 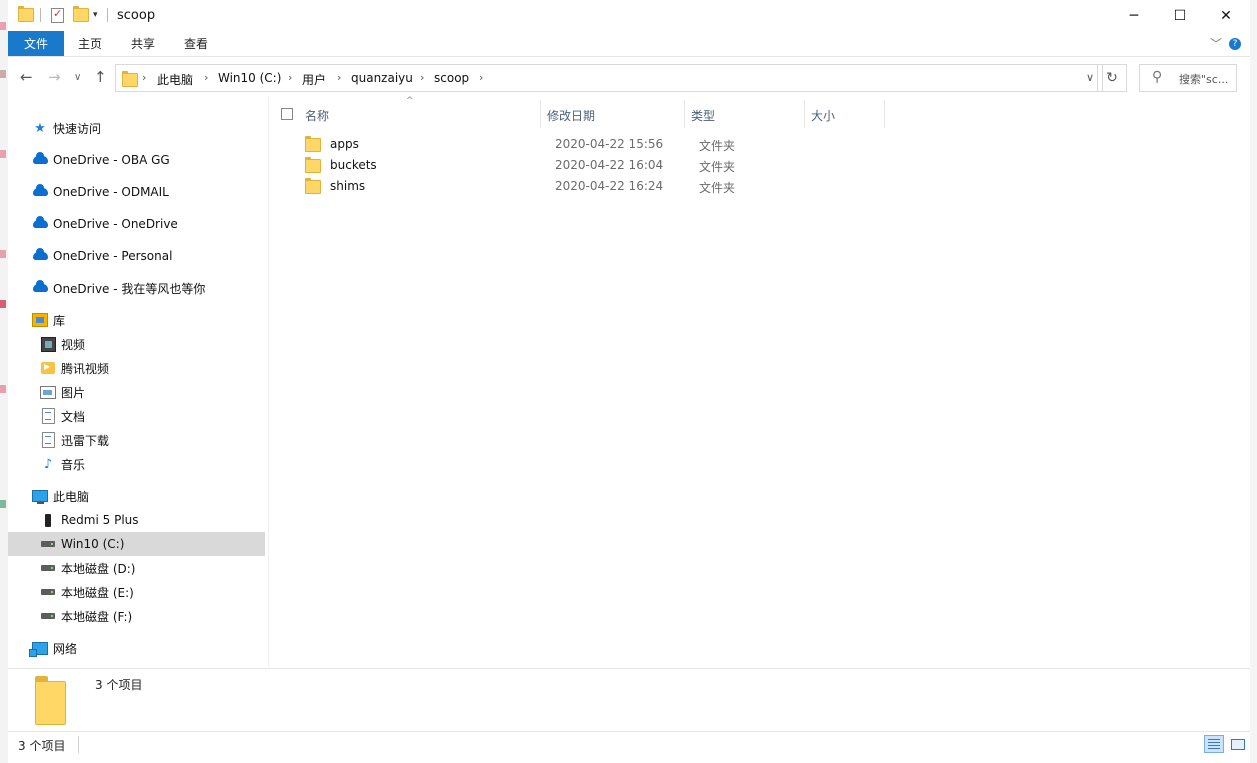 What do you see at coordinates (136, 616) in the screenshot?
I see `nav-drive-f: 本地磁盘 (F:)` at bounding box center [136, 616].